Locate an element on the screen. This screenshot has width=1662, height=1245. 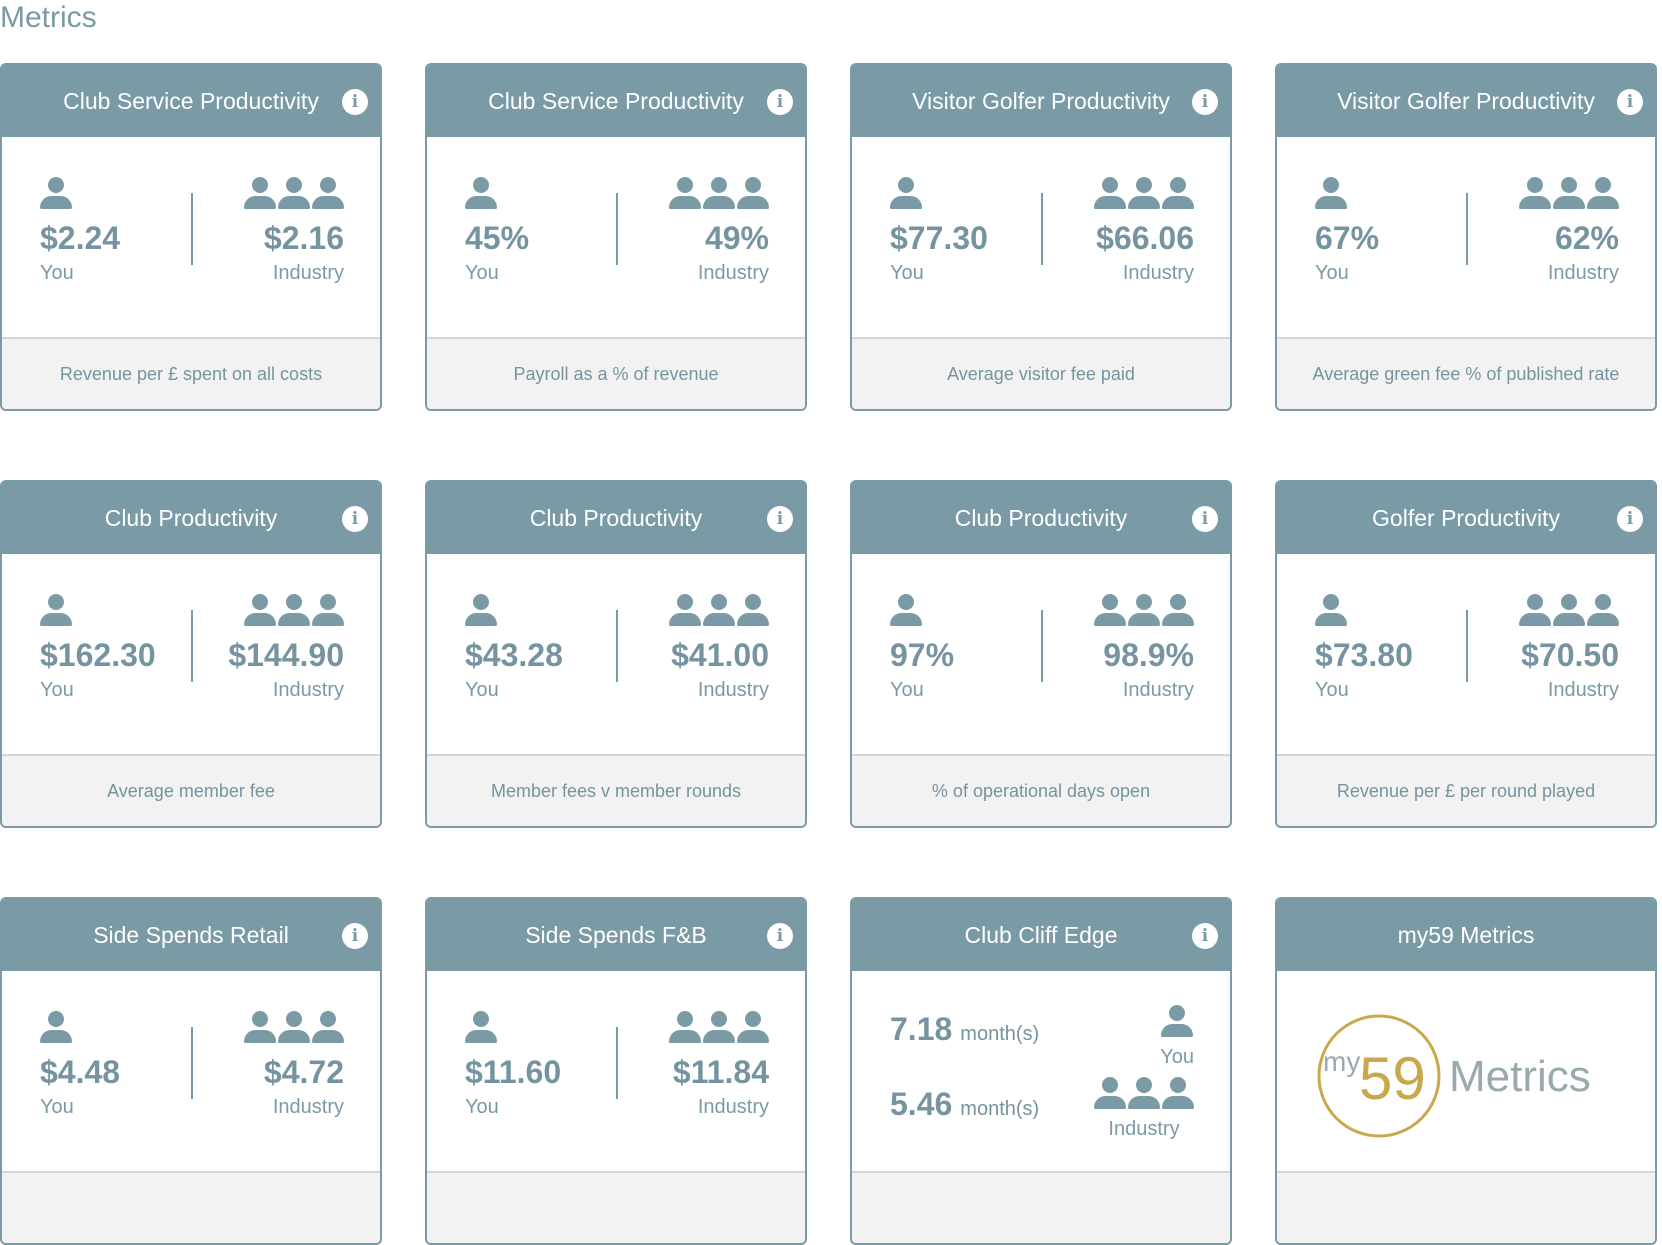
my59-card: my59 Metrics my 59 Metrics is located at coordinates (1466, 1071).